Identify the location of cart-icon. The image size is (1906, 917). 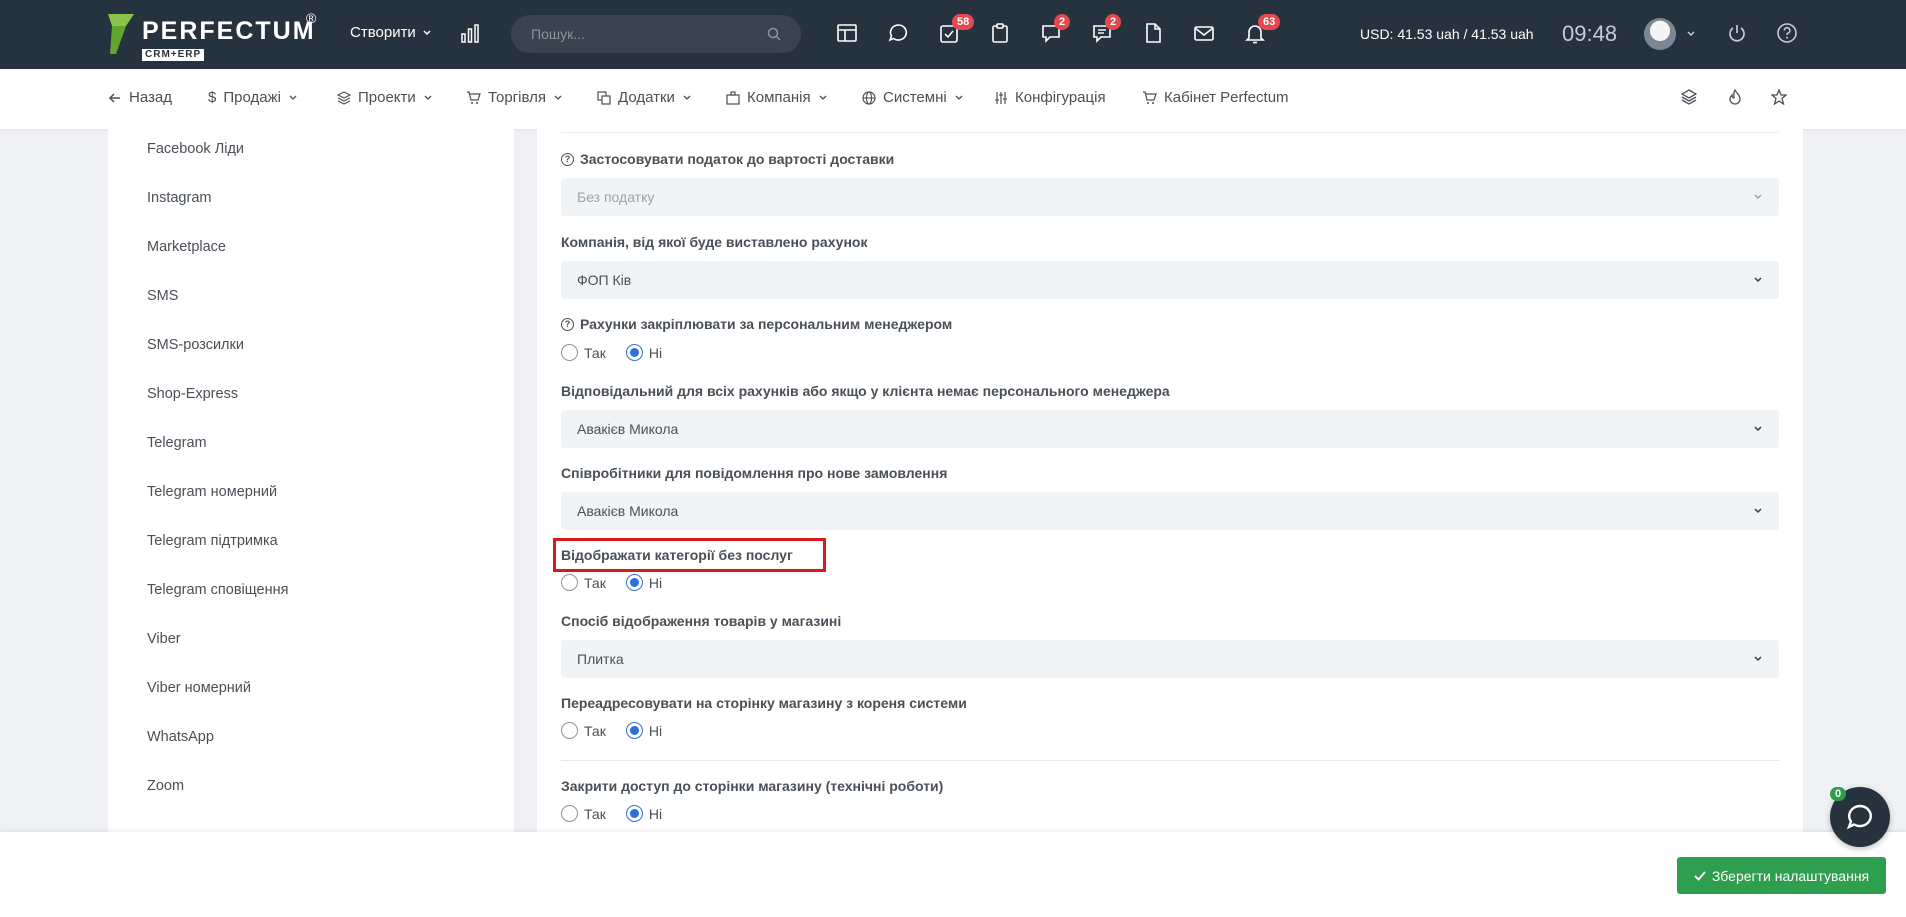
(474, 97).